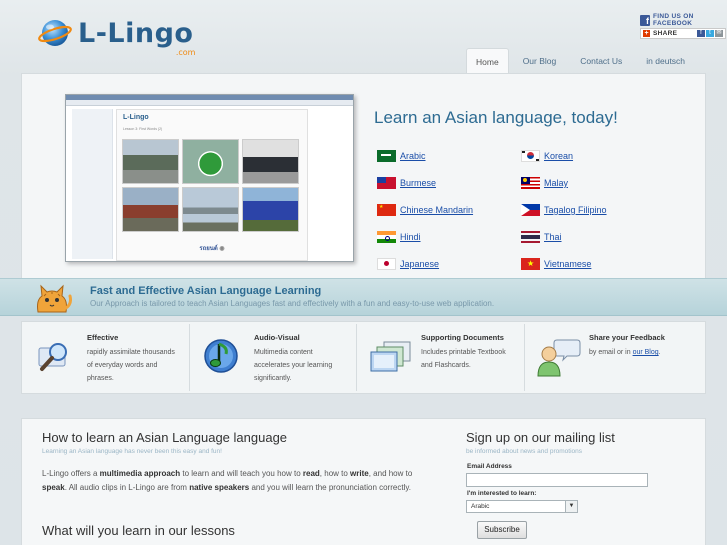  I want to click on globe-icon, so click(55, 33).